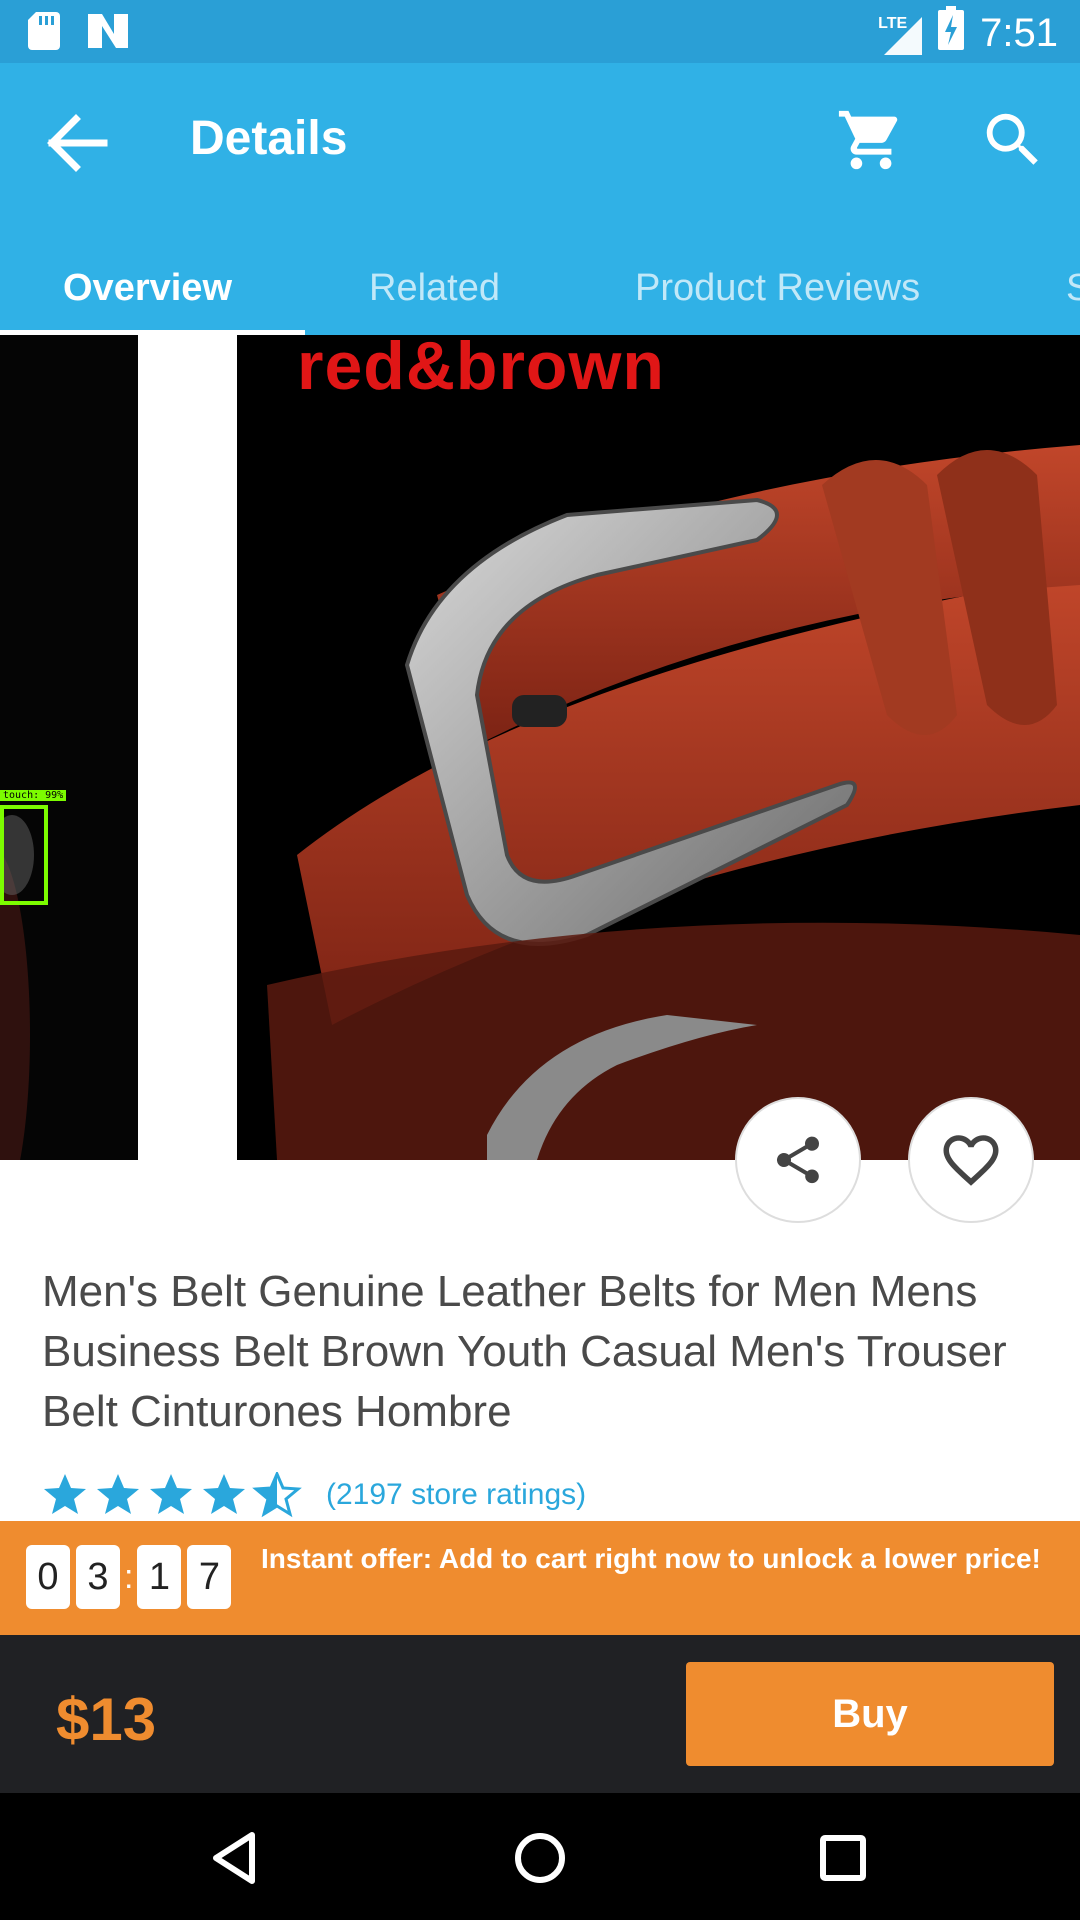 The width and height of the screenshot is (1080, 1920). What do you see at coordinates (540, 1714) in the screenshot?
I see `purchase-bar: $13 Buy` at bounding box center [540, 1714].